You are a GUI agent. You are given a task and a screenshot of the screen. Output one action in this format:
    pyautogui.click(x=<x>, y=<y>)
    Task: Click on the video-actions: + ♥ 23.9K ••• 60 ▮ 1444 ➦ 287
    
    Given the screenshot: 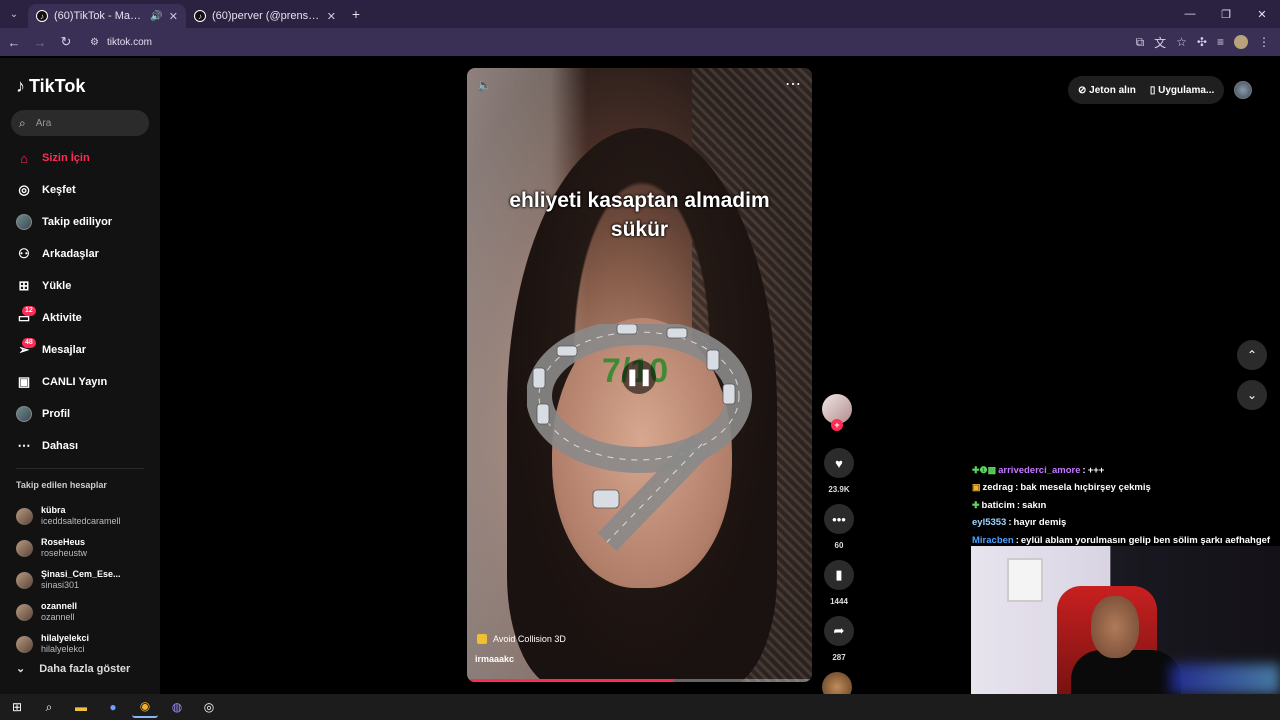 What is the action you would take?
    pyautogui.click(x=839, y=548)
    